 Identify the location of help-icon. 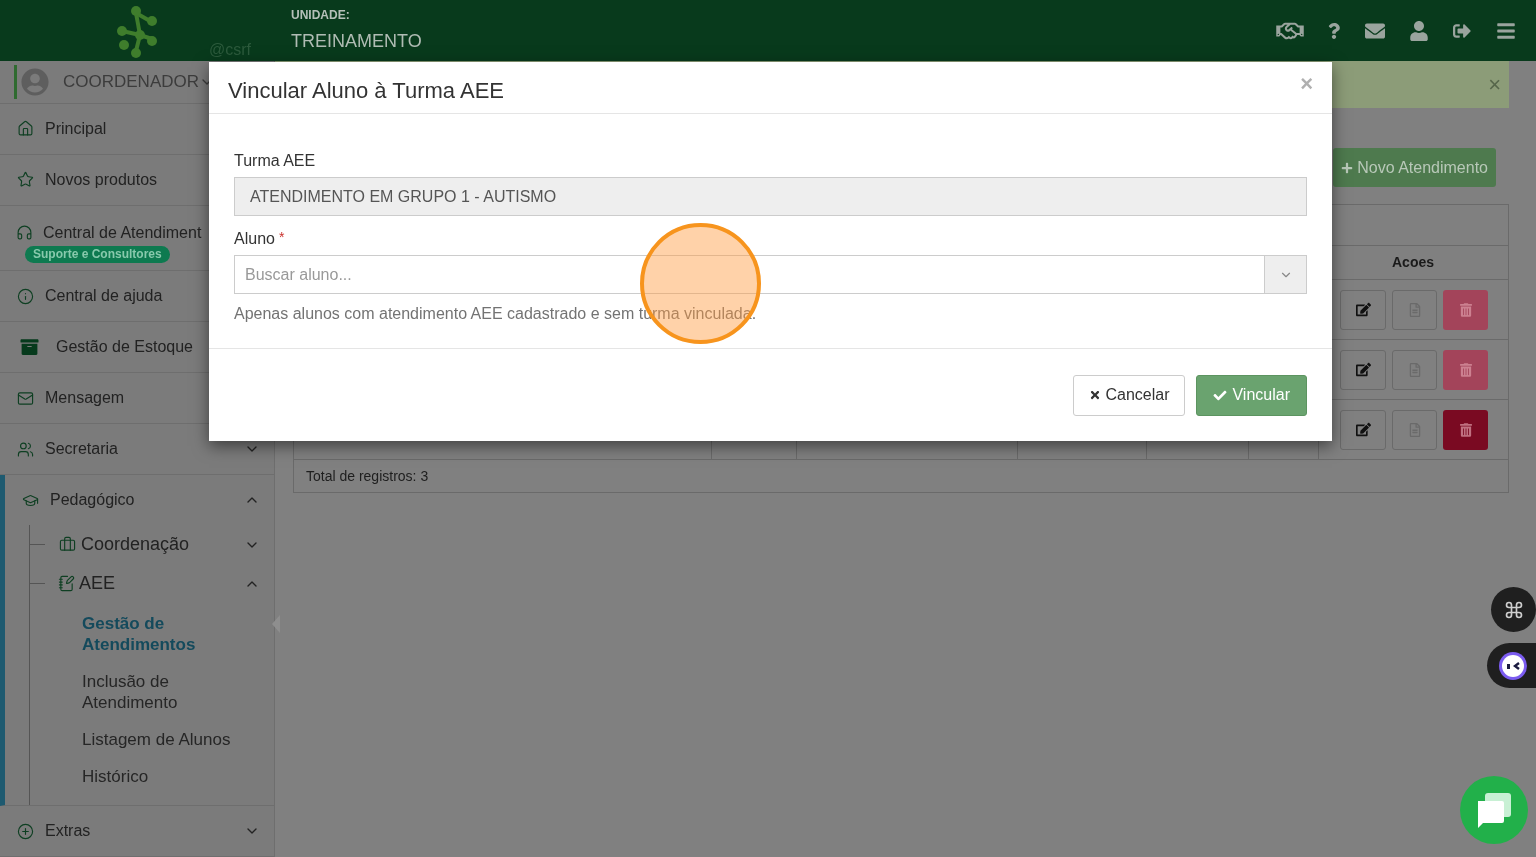
(1334, 30).